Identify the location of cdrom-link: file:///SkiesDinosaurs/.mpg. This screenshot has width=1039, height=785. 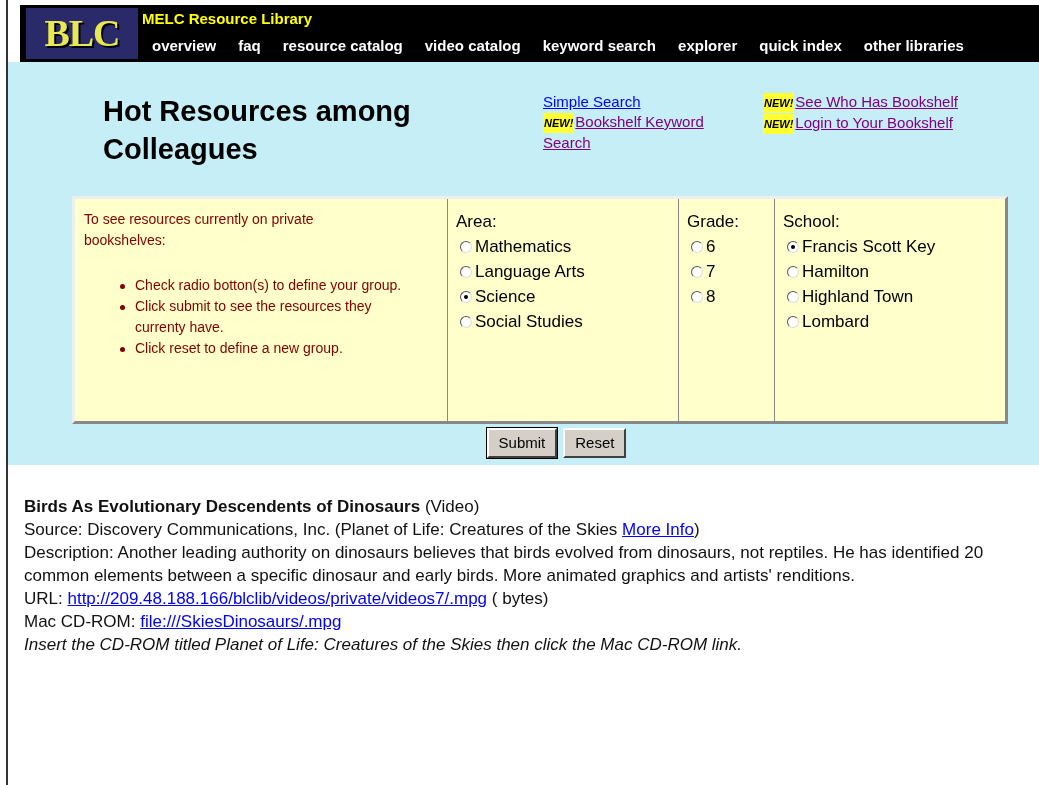
(241, 621).